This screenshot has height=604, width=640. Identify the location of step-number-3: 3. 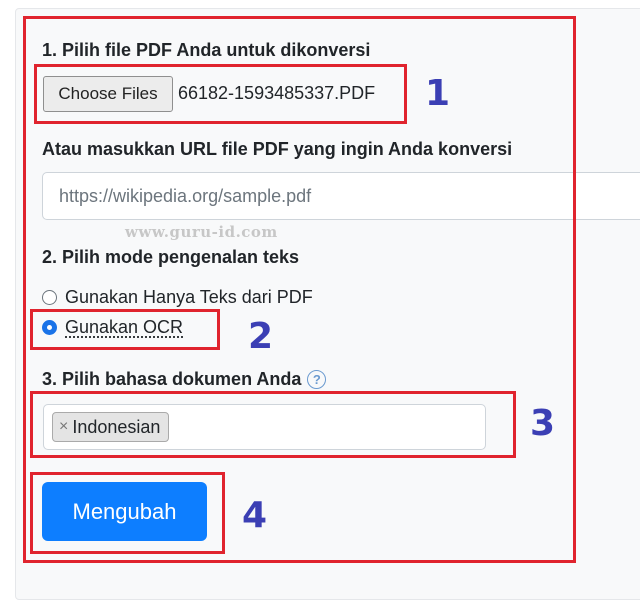
(543, 423).